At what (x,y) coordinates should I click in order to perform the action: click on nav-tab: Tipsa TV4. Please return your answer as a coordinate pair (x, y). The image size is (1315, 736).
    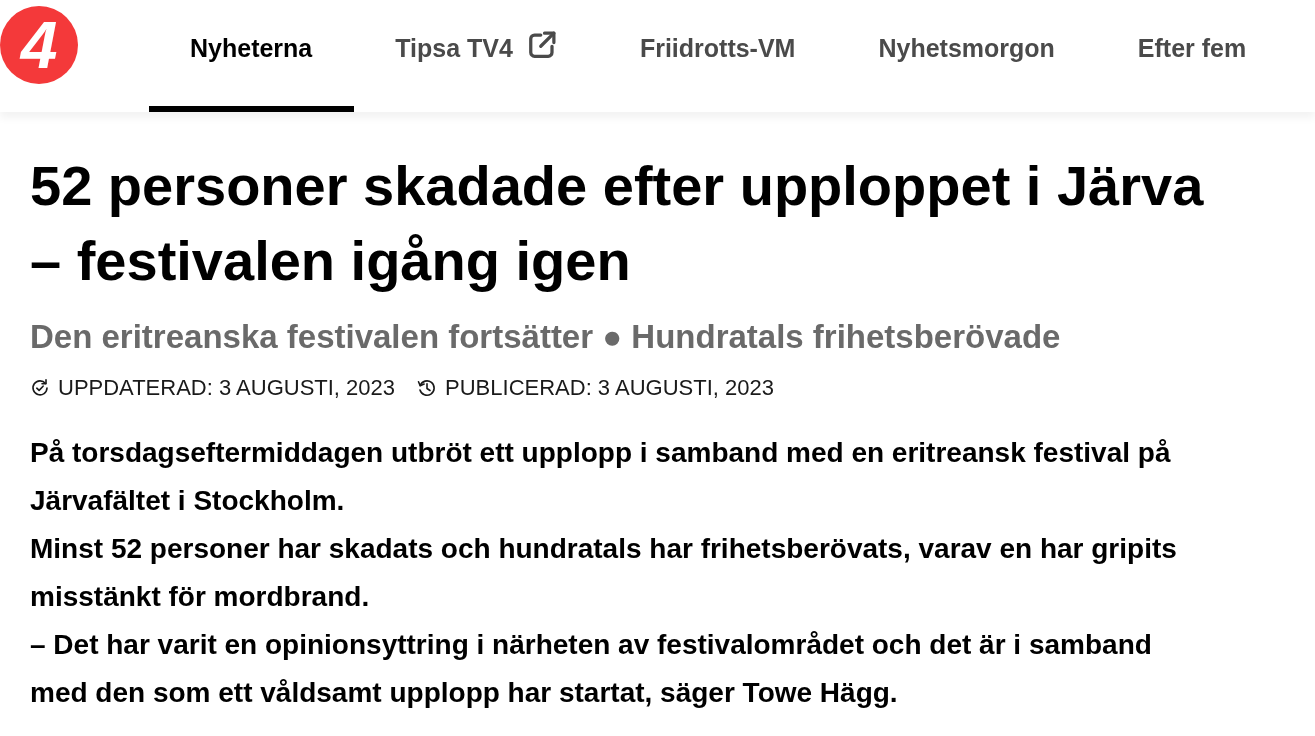
    Looking at the image, I should click on (476, 56).